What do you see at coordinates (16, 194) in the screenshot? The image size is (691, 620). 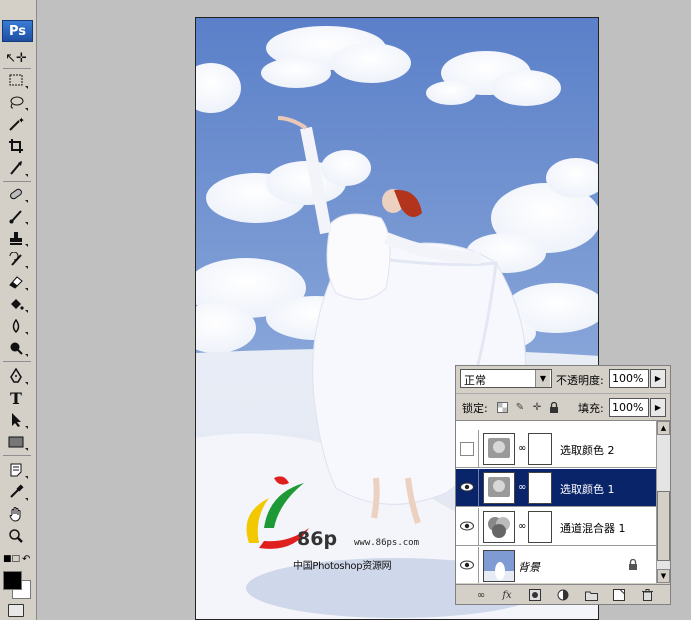 I see `healing-brush-icon` at bounding box center [16, 194].